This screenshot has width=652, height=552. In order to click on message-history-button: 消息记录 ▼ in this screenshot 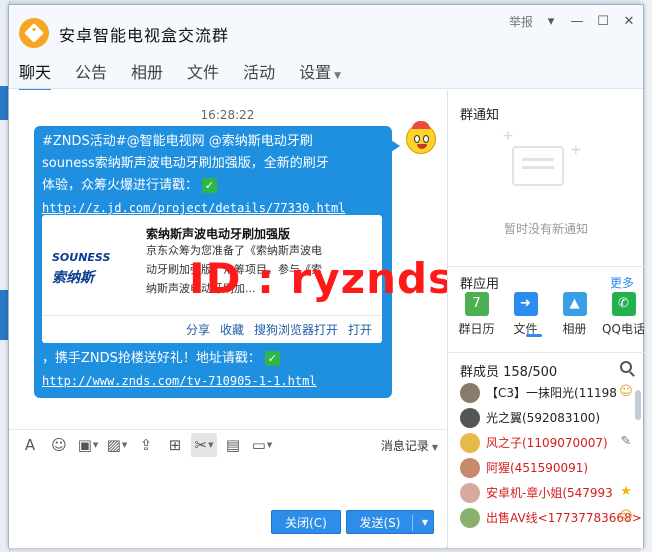, I will do `click(409, 445)`.